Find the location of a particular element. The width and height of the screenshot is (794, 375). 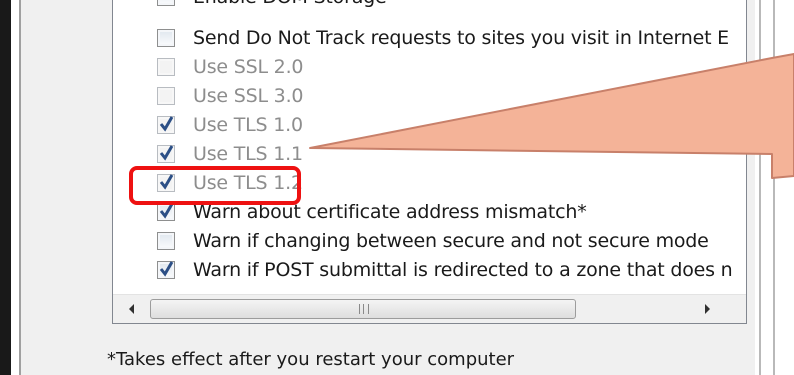

setting-use-ssl-2: Use SSL 2.0 is located at coordinates (415, 68).